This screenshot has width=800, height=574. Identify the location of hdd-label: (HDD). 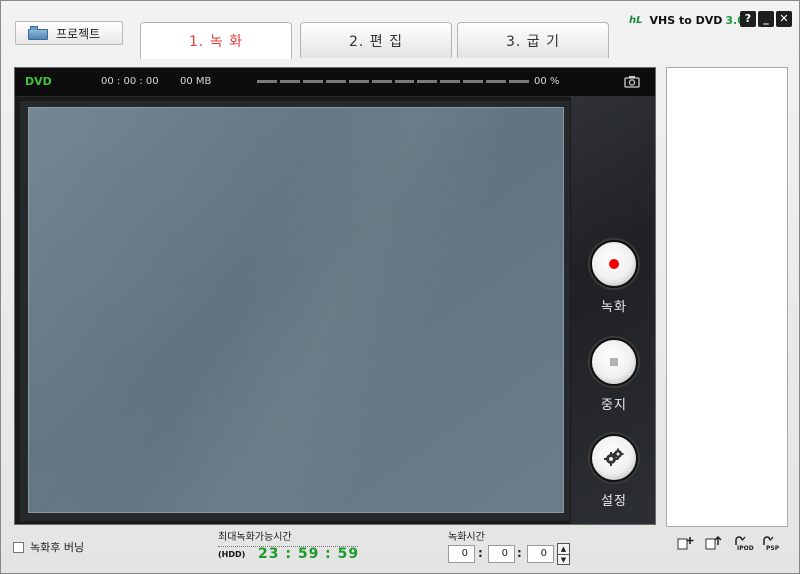
(232, 554).